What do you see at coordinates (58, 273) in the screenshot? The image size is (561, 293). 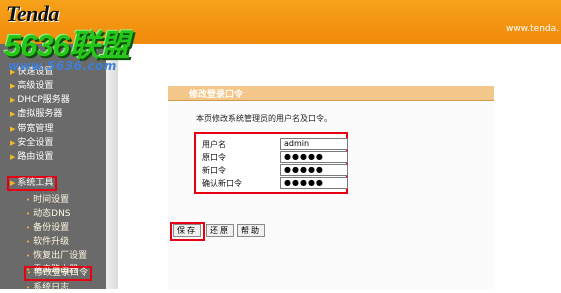 I see `sidebar-item-change-password: • 修改登录口令` at bounding box center [58, 273].